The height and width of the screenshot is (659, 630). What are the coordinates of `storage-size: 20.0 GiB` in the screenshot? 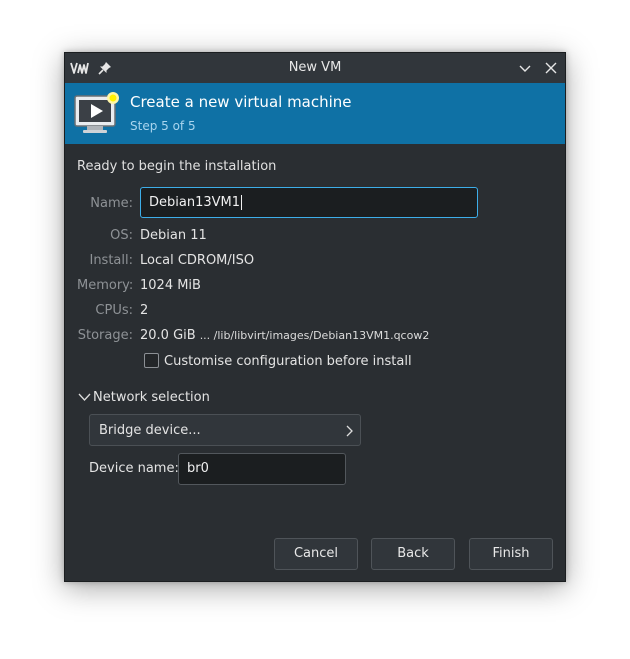 It's located at (168, 335).